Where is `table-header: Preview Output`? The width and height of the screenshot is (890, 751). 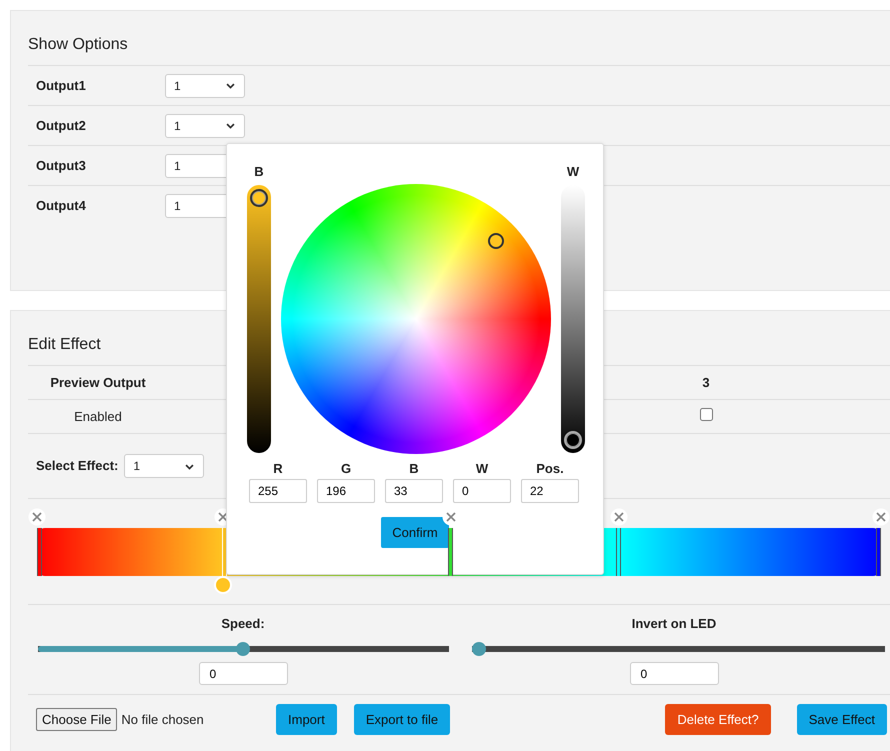 table-header: Preview Output is located at coordinates (98, 383).